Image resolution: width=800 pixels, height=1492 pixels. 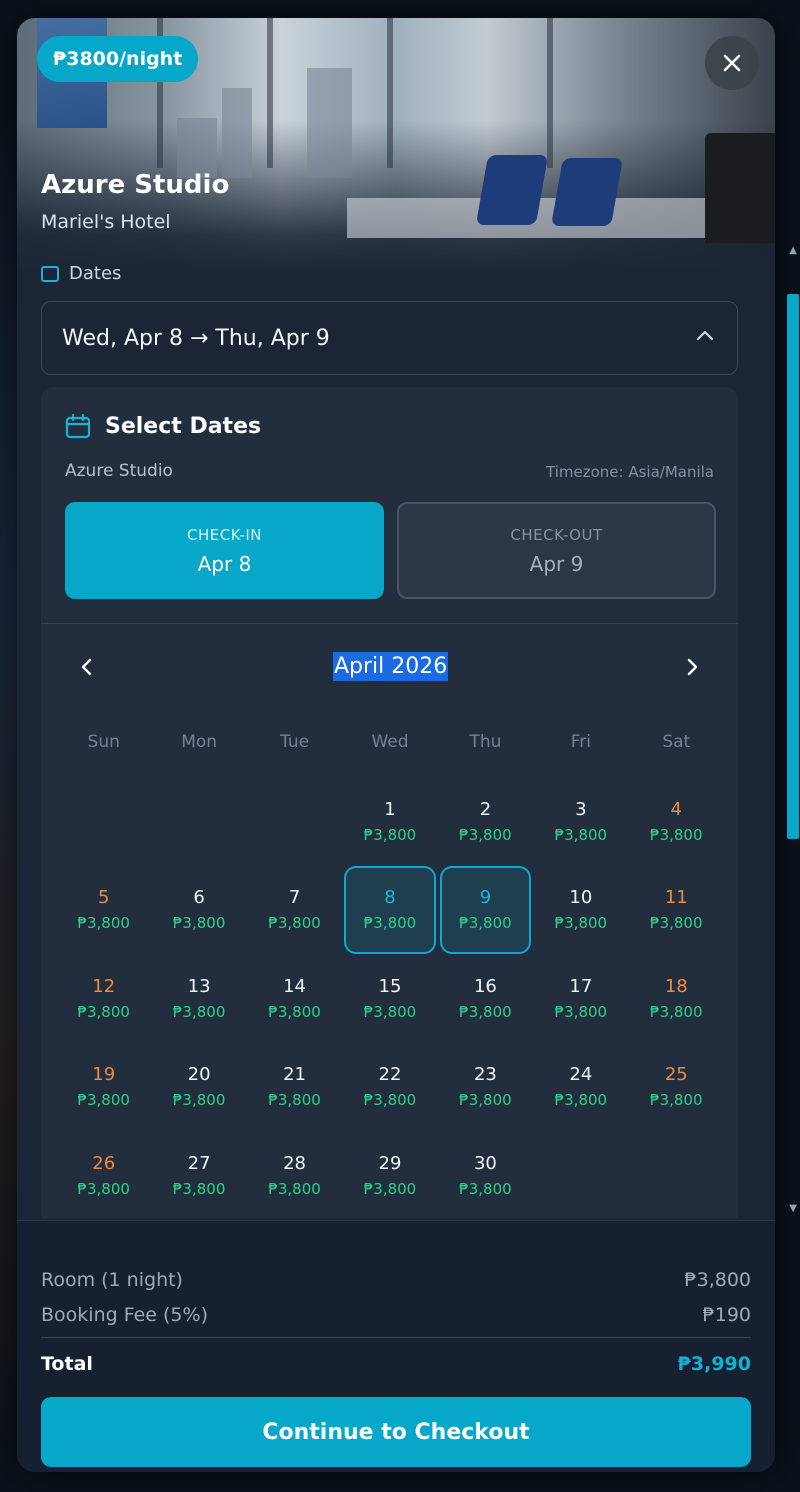 What do you see at coordinates (676, 1075) in the screenshot?
I see `day-number: 25` at bounding box center [676, 1075].